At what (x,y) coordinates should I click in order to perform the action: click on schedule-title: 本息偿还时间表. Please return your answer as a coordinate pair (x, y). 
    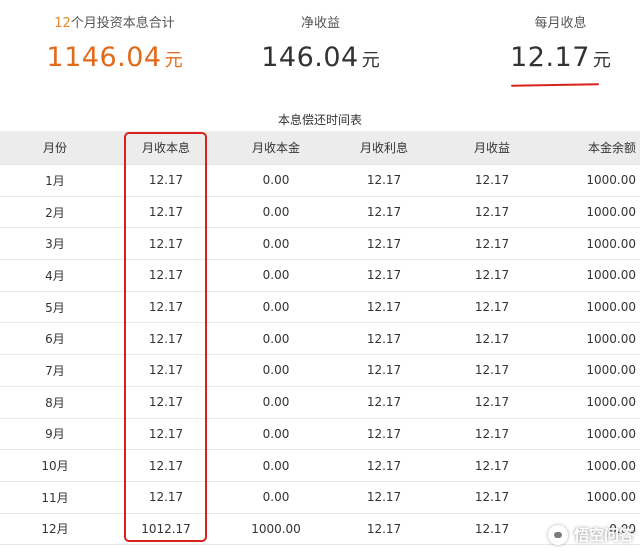
    Looking at the image, I should click on (319, 120).